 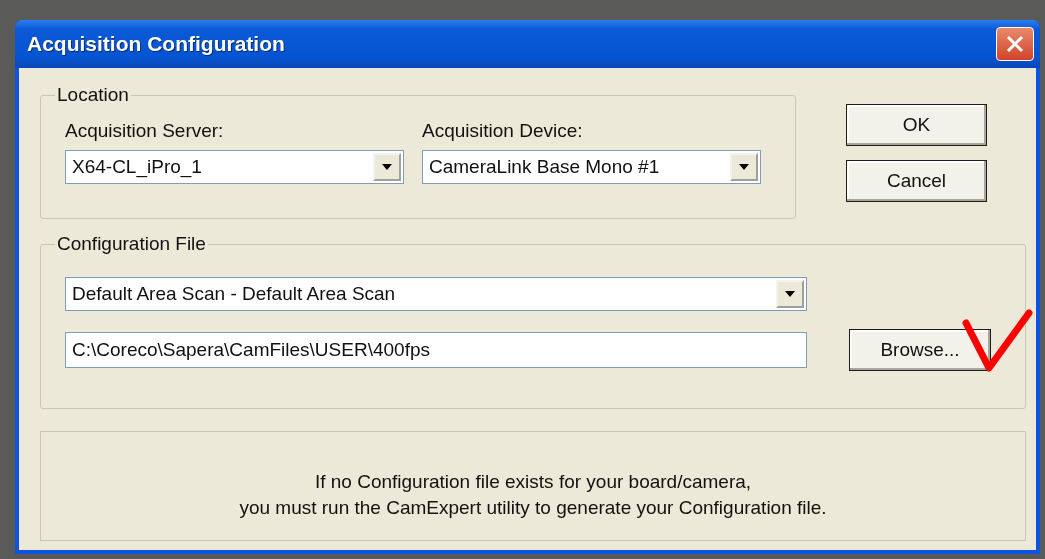 What do you see at coordinates (234, 167) in the screenshot?
I see `dropdown: X64-CL_iPro_1` at bounding box center [234, 167].